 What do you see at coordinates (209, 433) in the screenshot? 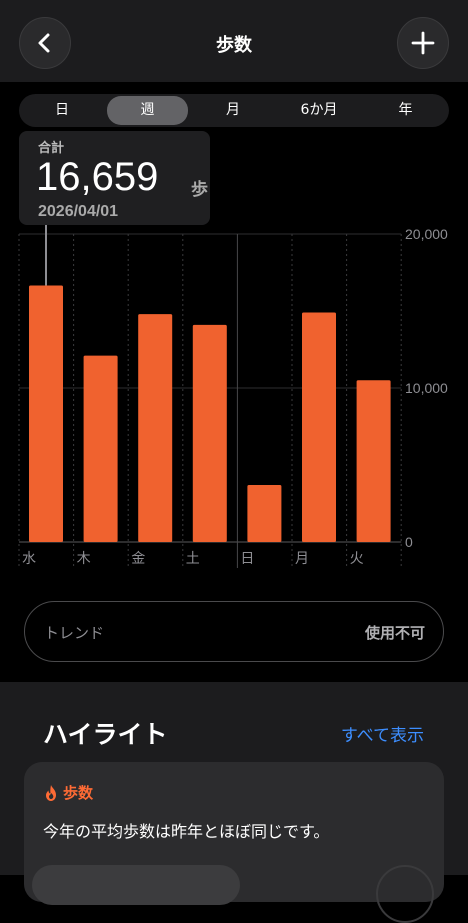
I see `bar-土` at bounding box center [209, 433].